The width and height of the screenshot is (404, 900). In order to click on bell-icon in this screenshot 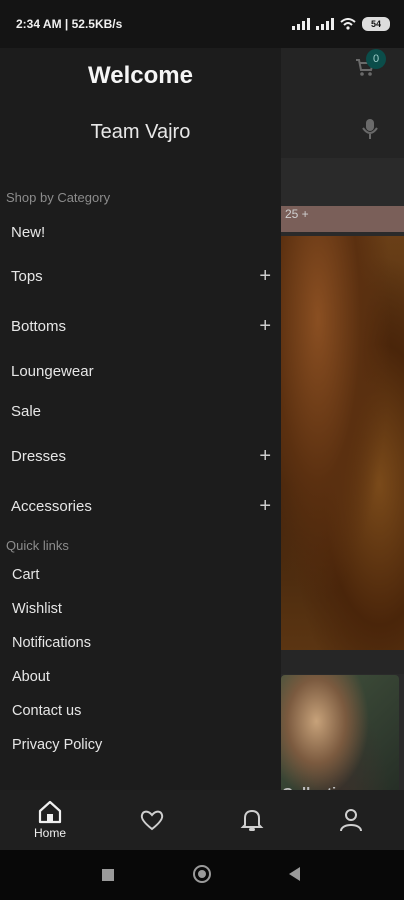, I will do `click(252, 820)`.